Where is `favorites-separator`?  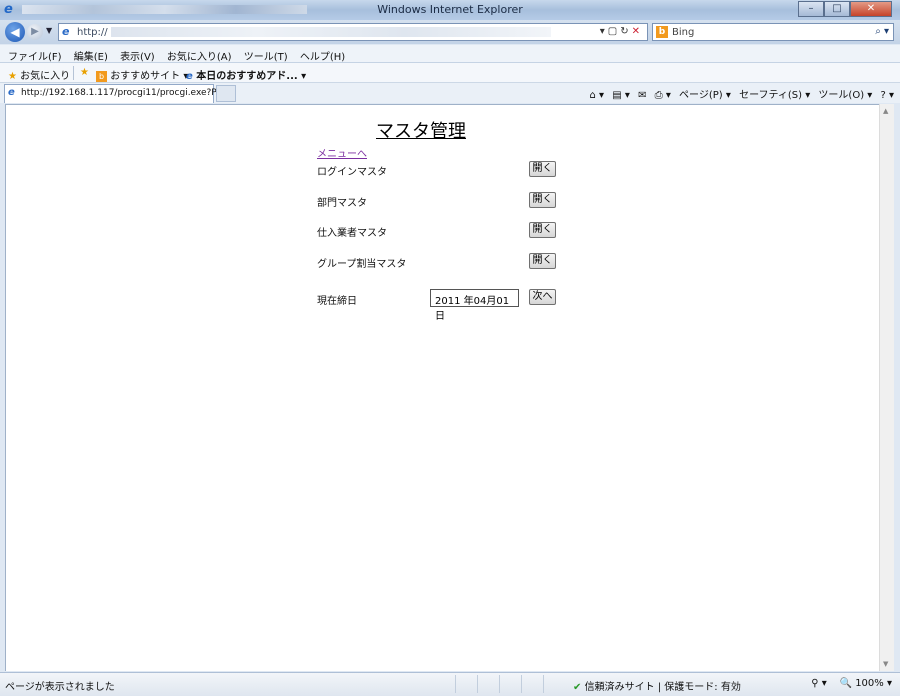 favorites-separator is located at coordinates (73, 73).